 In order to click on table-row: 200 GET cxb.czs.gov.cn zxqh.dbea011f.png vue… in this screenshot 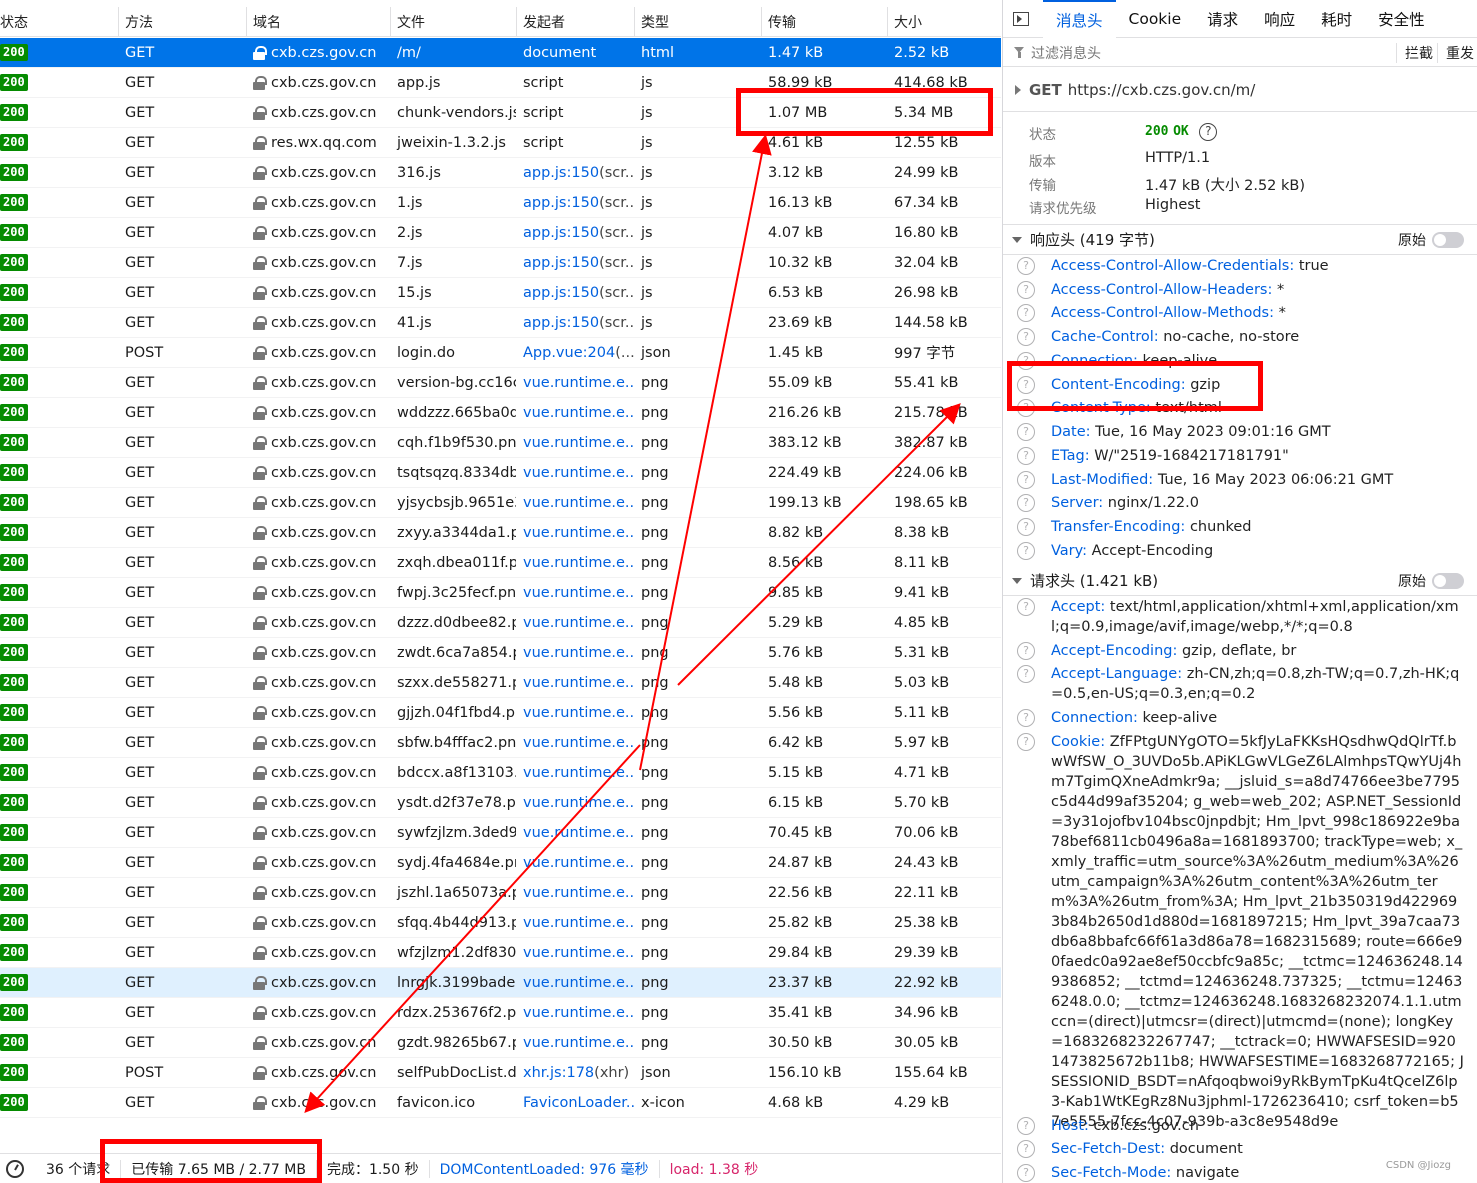, I will do `click(500, 563)`.